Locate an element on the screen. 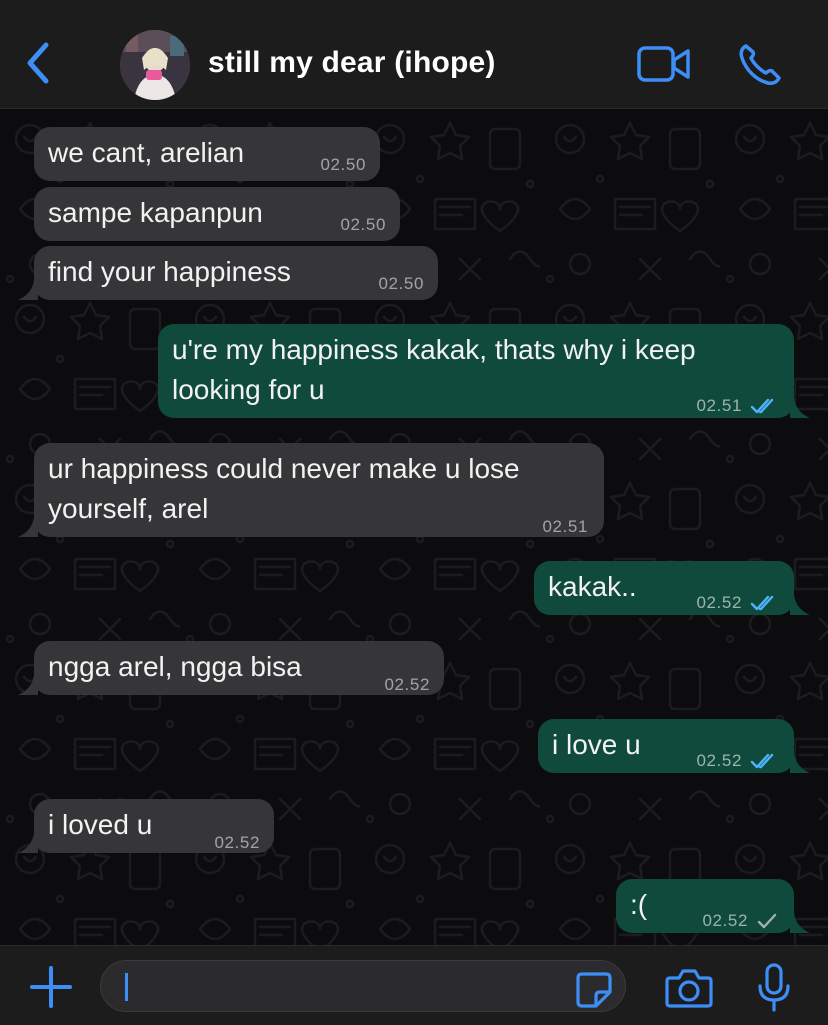 The height and width of the screenshot is (1025, 828). message-bubble-outgoing: :( 02.52 is located at coordinates (705, 906).